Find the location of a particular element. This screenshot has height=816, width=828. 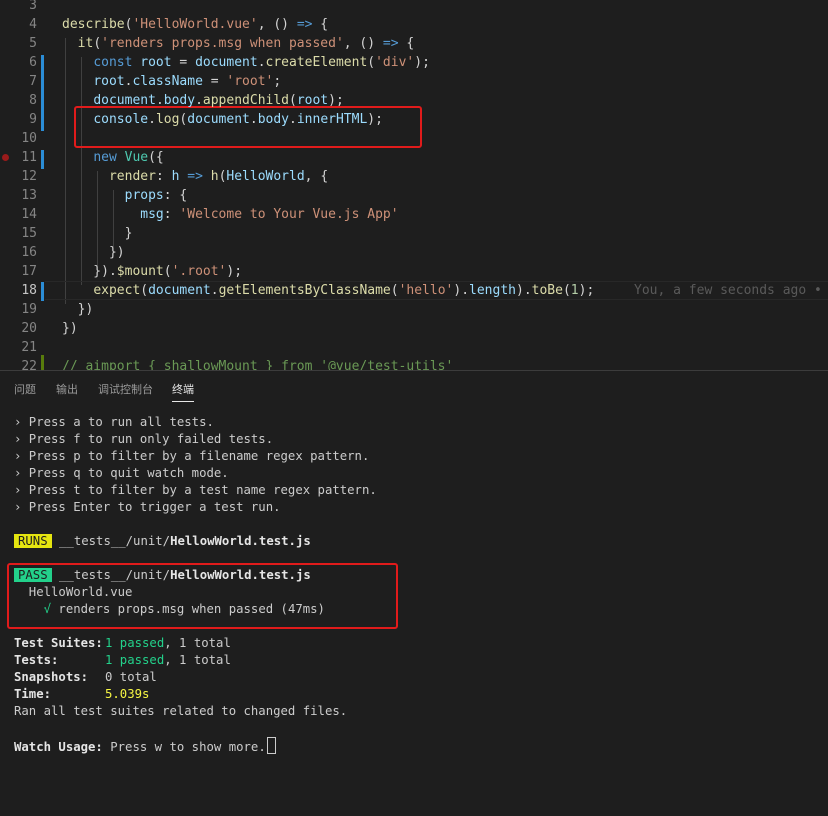

line-number: 9 is located at coordinates (33, 119).